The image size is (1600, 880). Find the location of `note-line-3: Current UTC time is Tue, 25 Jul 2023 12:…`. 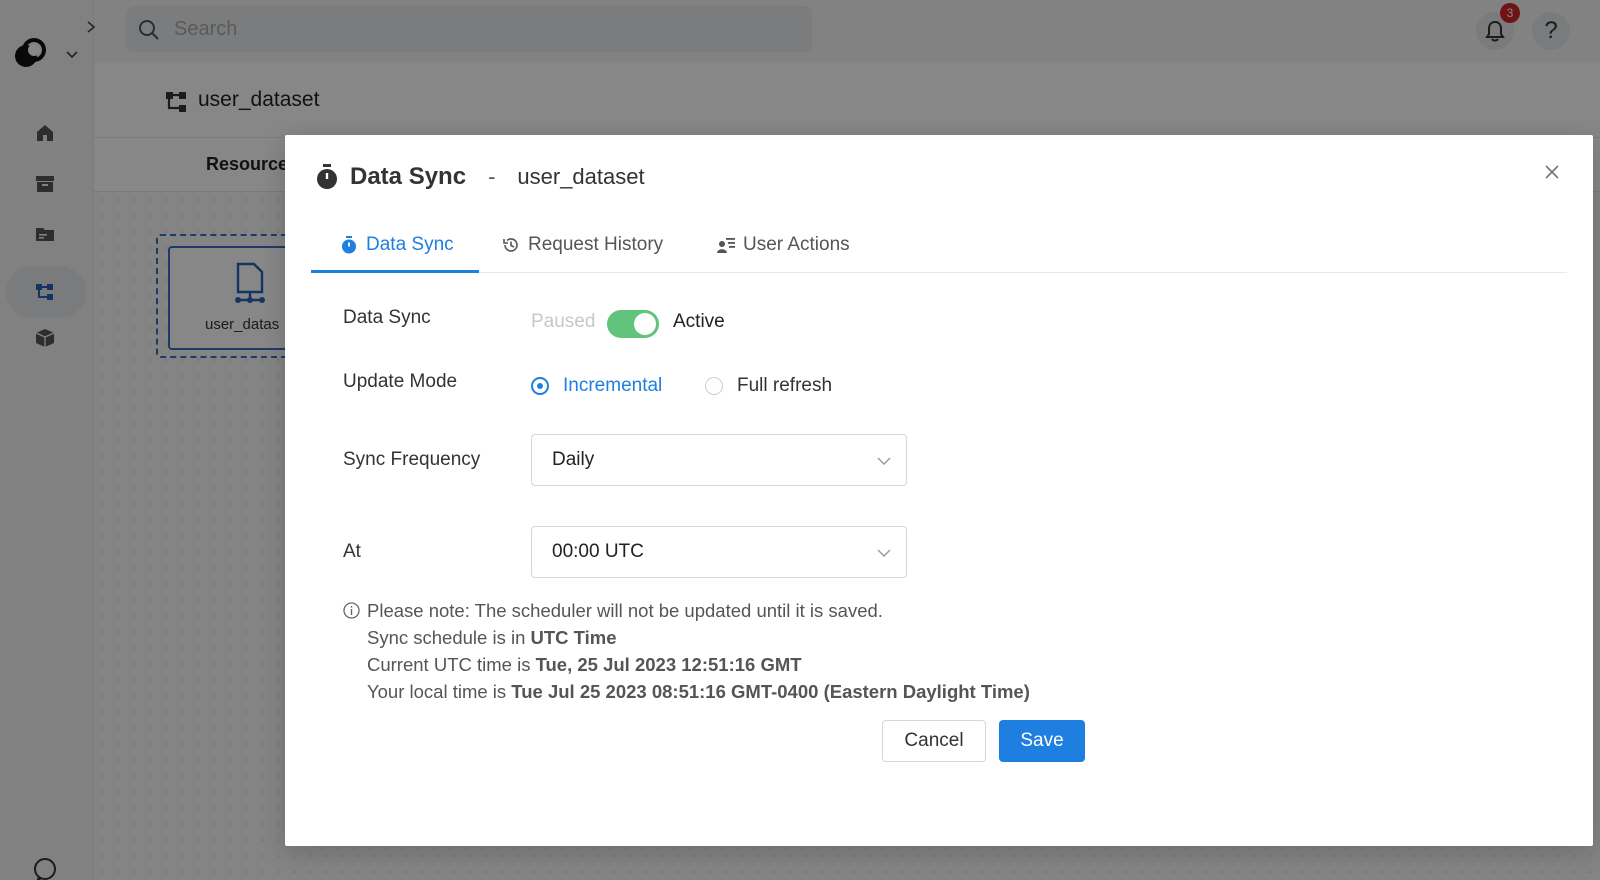

note-line-3: Current UTC time is Tue, 25 Jul 2023 12:… is located at coordinates (686, 664).